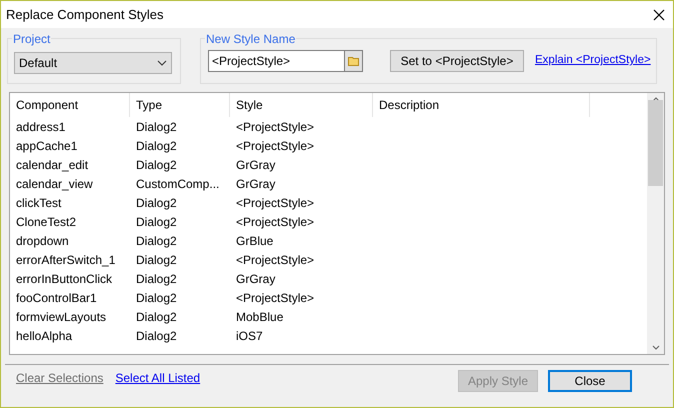 The height and width of the screenshot is (408, 674). What do you see at coordinates (52, 165) in the screenshot?
I see `table-cell-text: calendar_edit` at bounding box center [52, 165].